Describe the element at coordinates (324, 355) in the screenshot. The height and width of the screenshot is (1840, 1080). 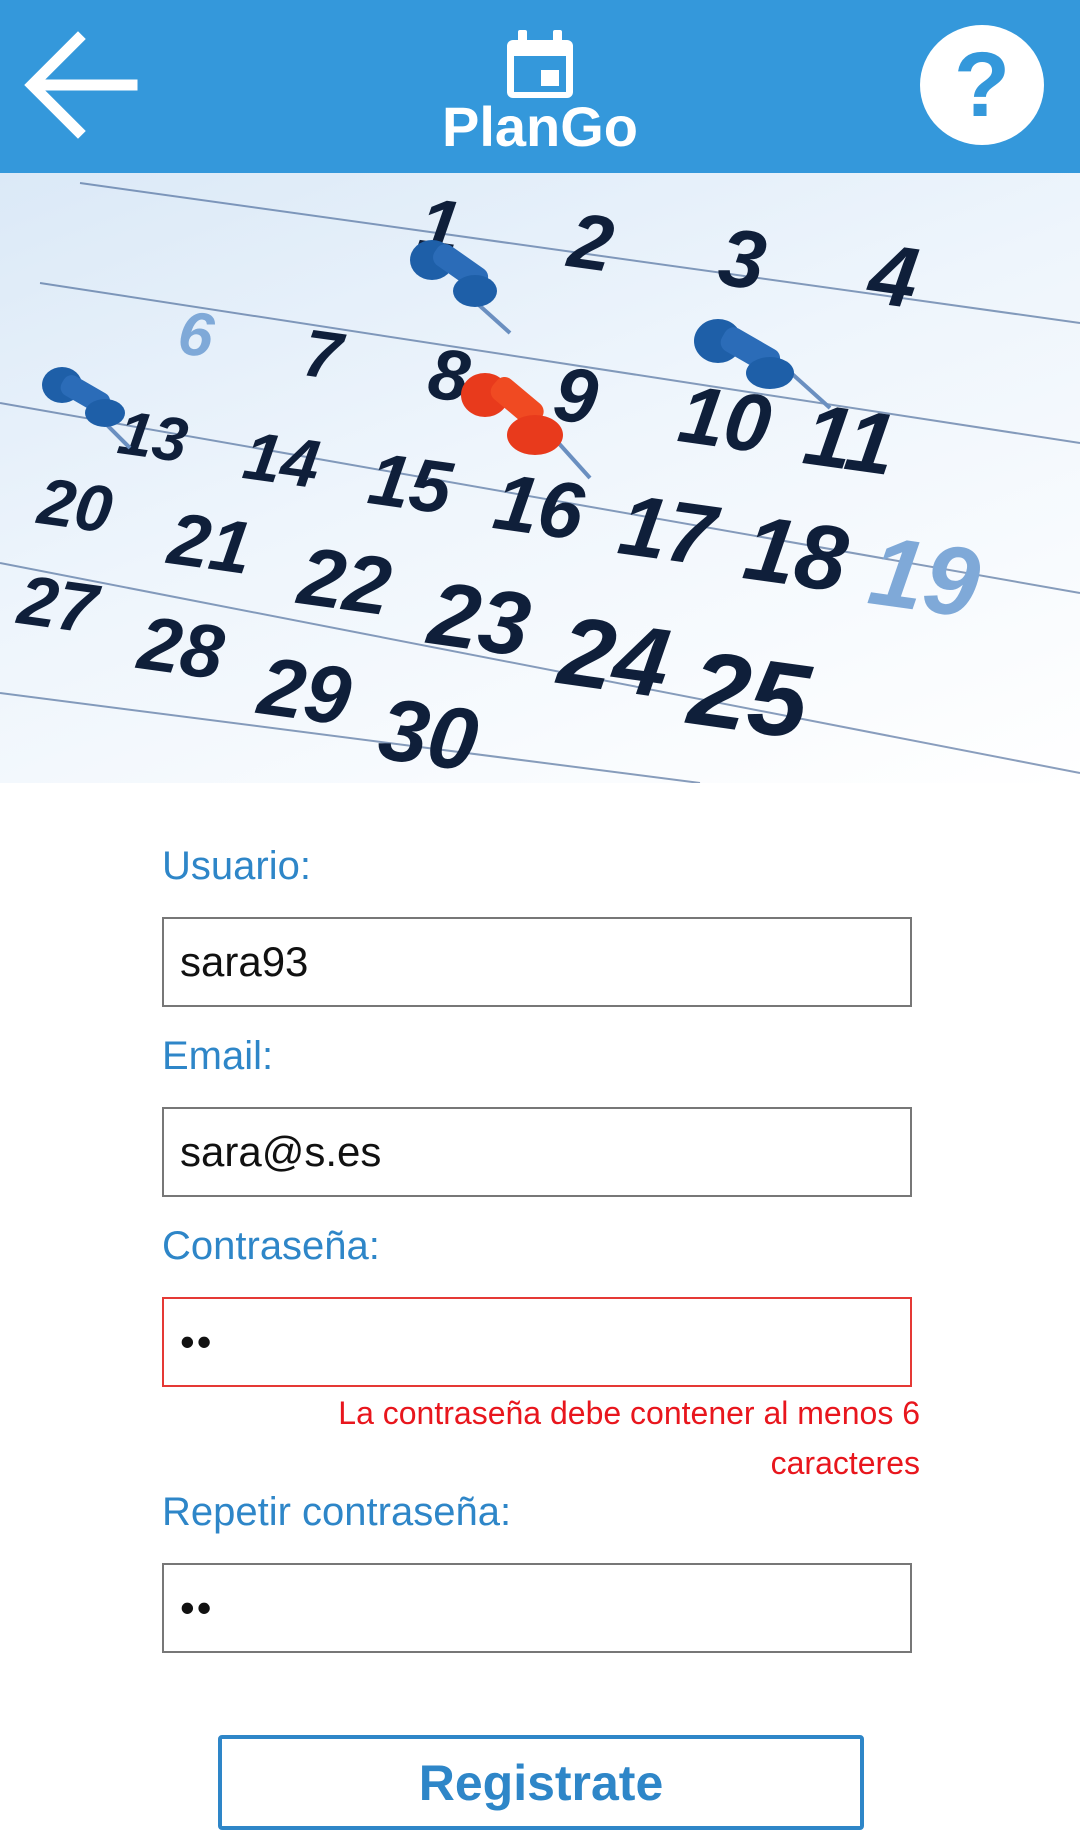
I see `calendar-day-7: 7` at that location.